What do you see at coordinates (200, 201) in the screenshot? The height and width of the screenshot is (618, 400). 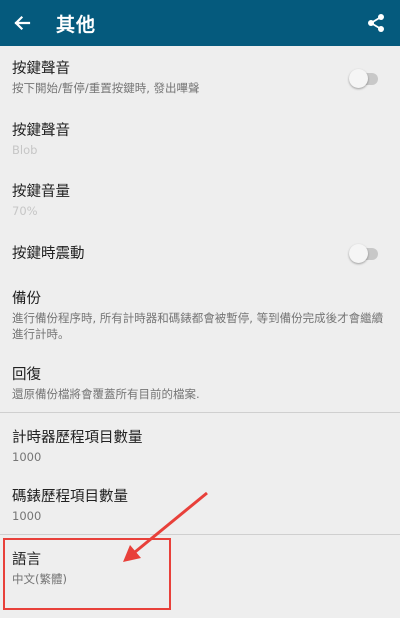 I see `setting-key-volume: 按鍵音量 70%` at bounding box center [200, 201].